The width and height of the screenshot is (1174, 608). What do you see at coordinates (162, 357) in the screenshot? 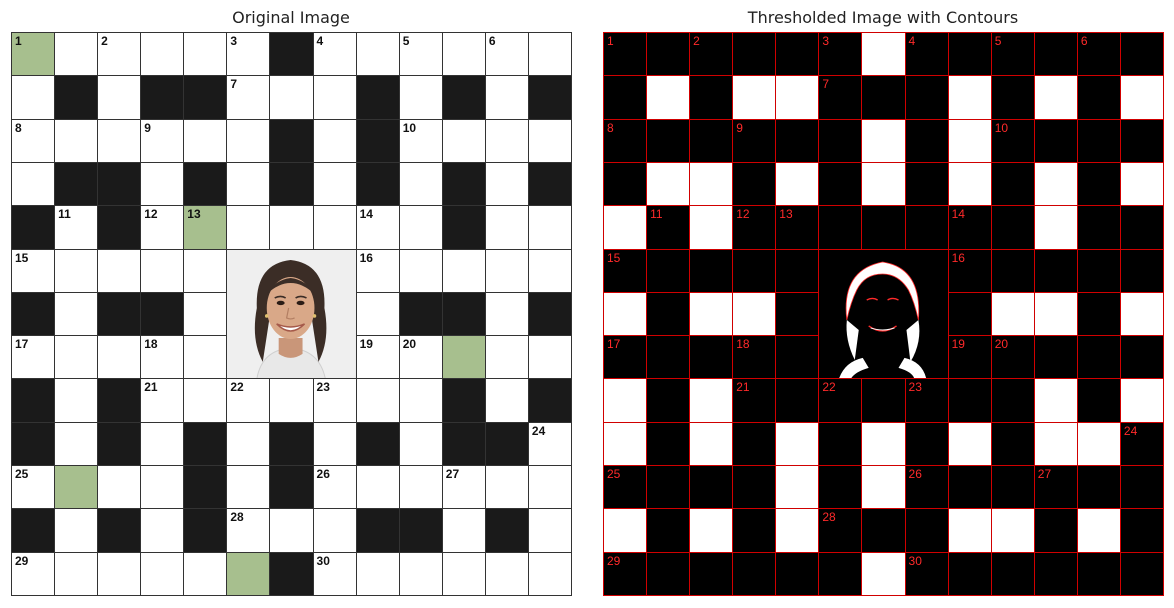
I see `grid-cell: 18` at bounding box center [162, 357].